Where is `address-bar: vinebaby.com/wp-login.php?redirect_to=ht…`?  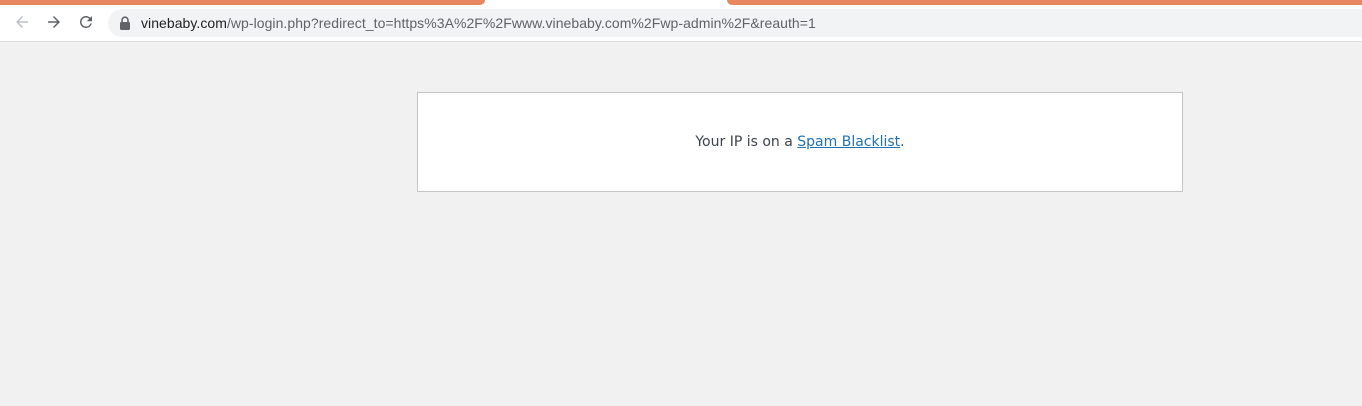
address-bar: vinebaby.com/wp-login.php?redirect_to=ht… is located at coordinates (735, 23).